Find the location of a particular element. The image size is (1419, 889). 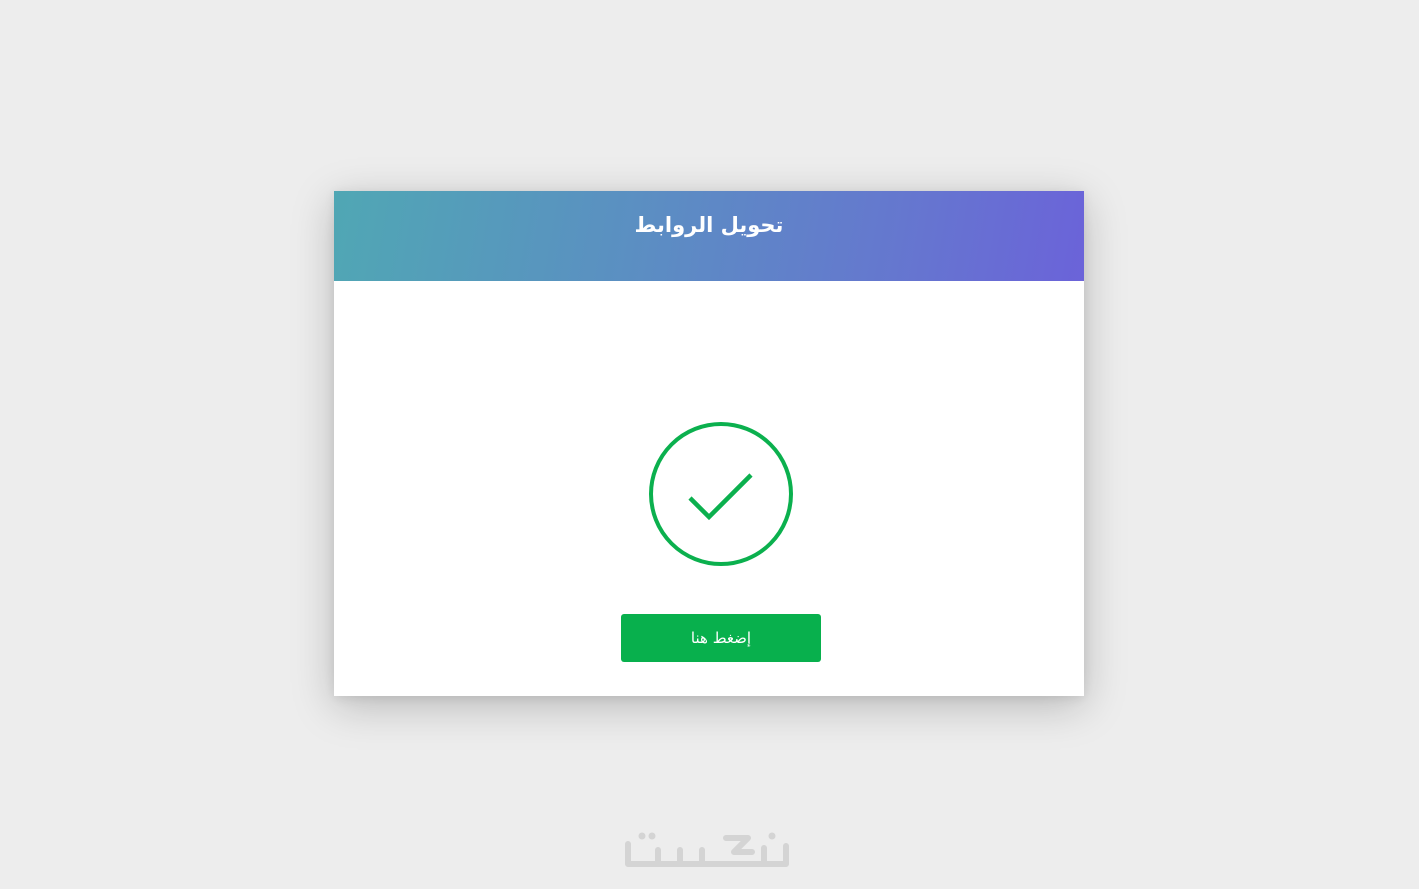

card-header: تحويل الروابط is located at coordinates (709, 236).